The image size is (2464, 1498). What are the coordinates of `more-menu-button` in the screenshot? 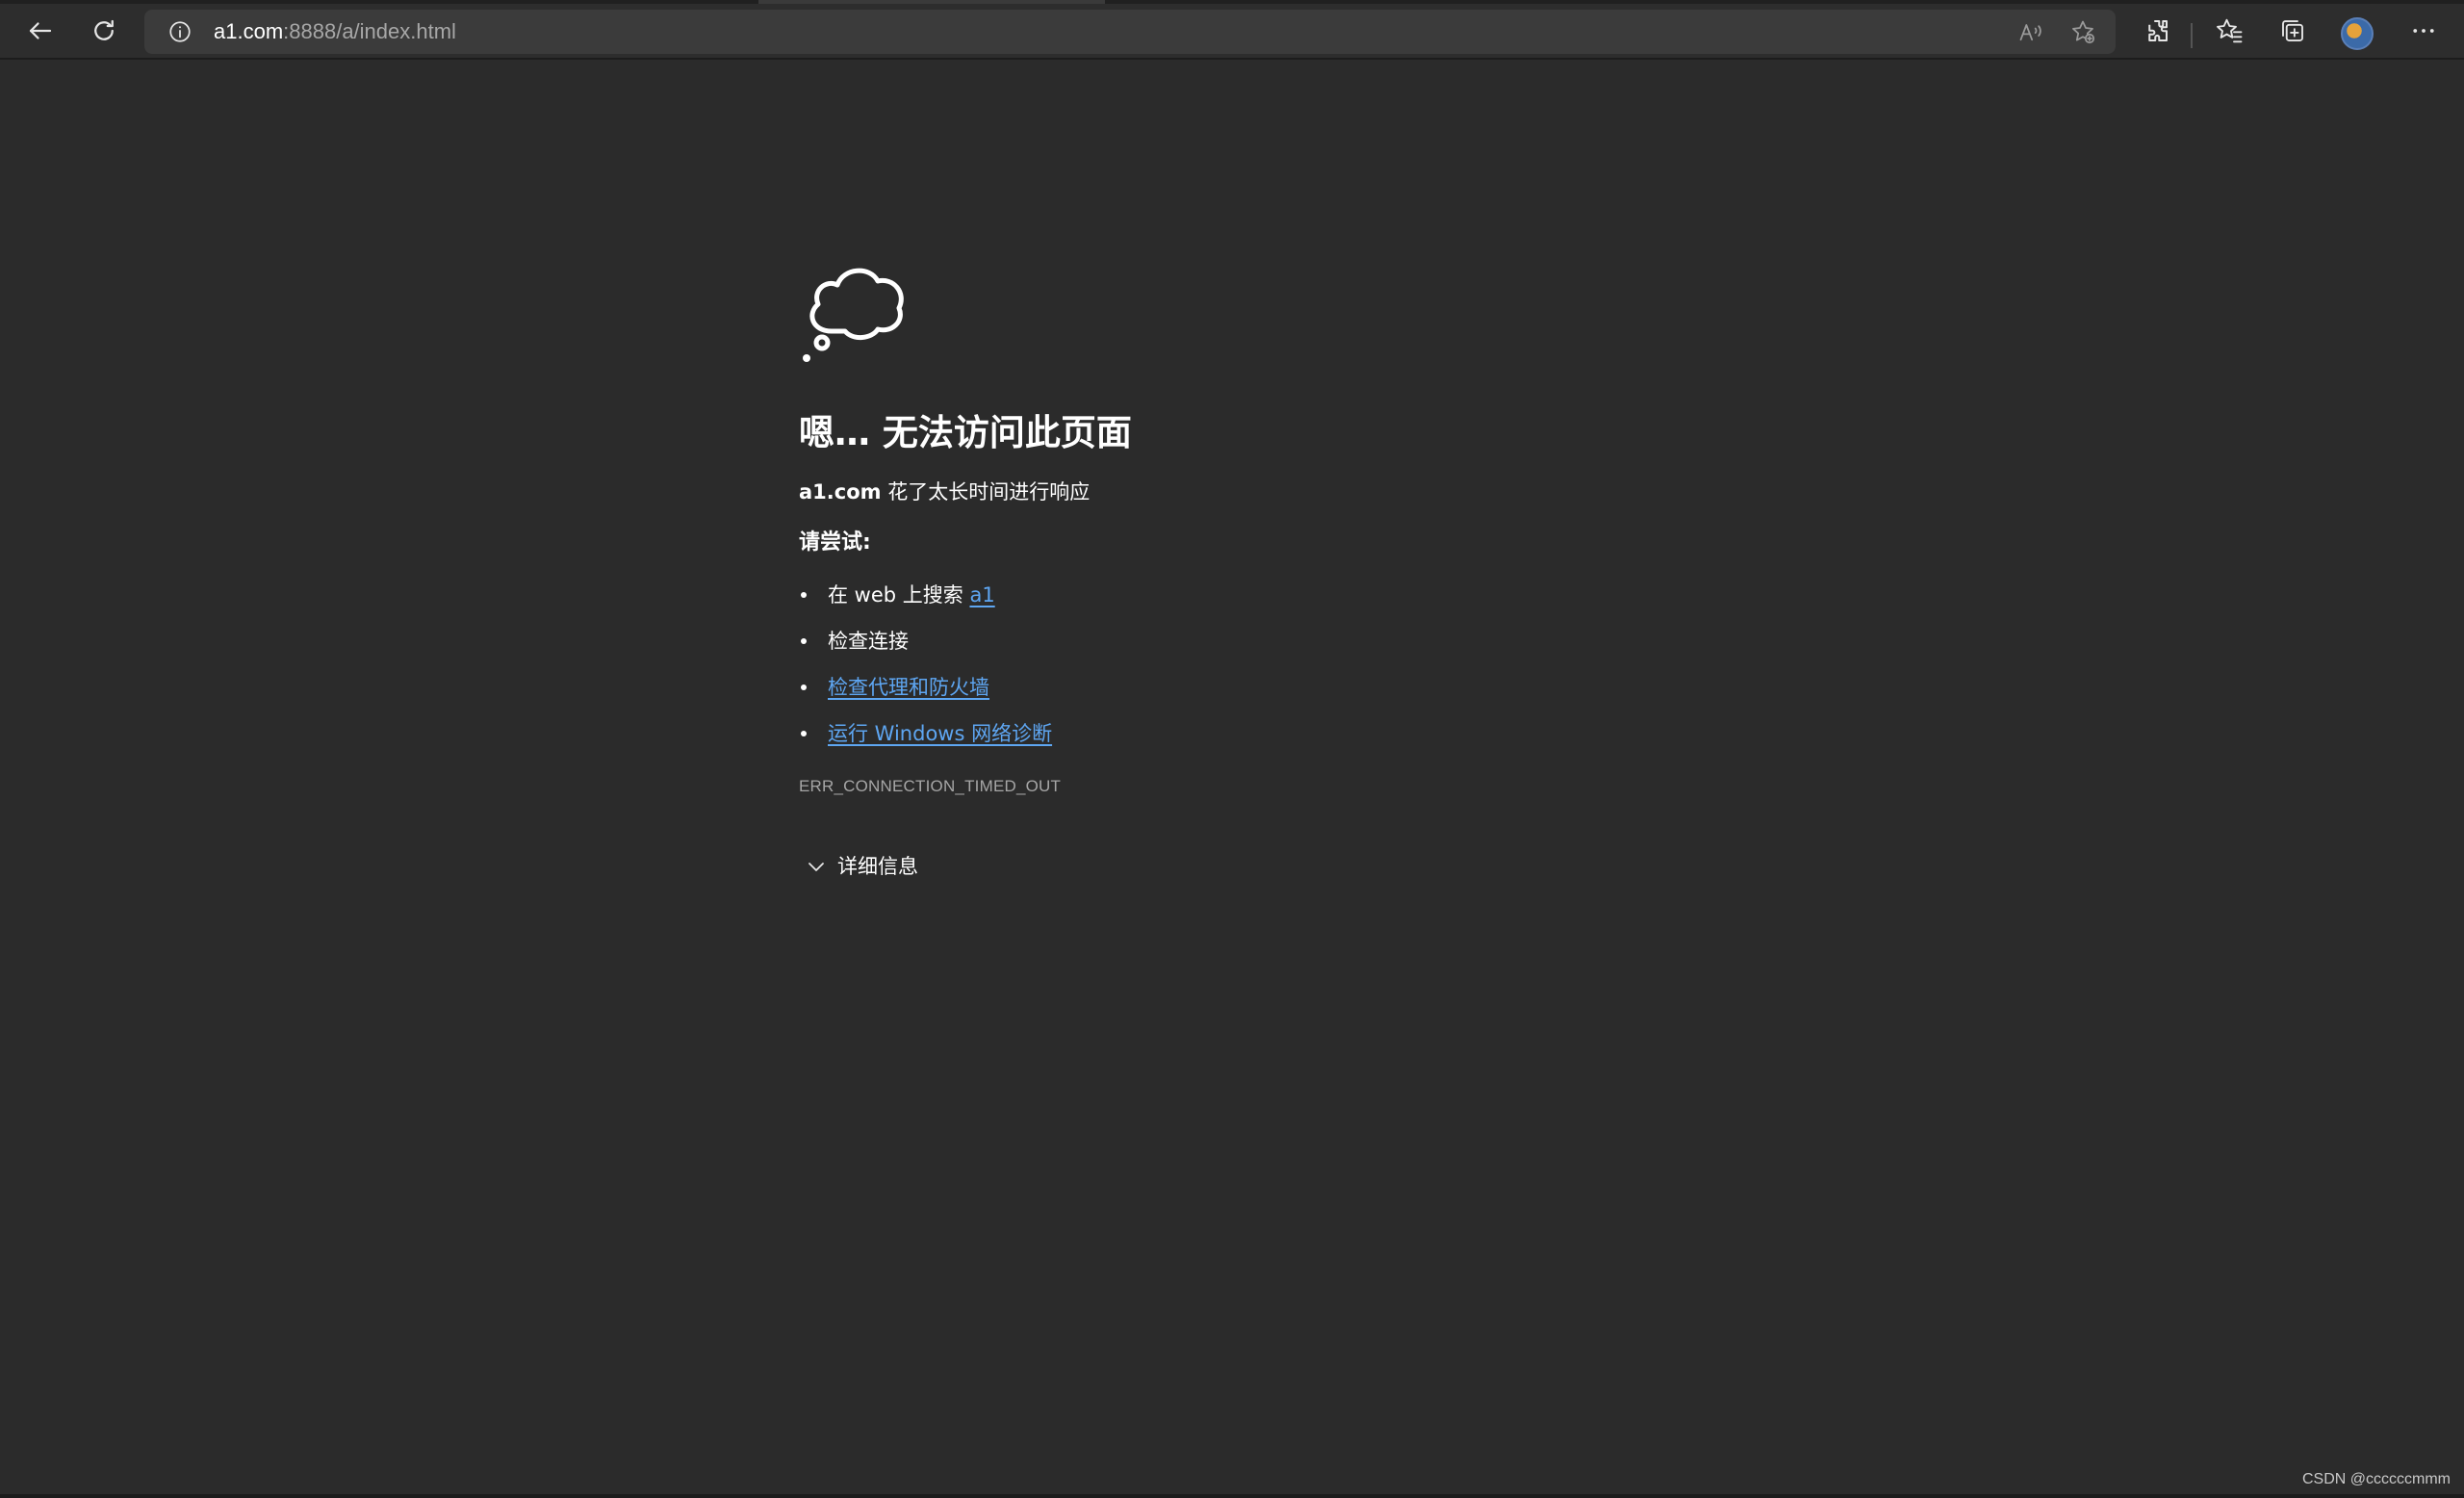 It's located at (2424, 31).